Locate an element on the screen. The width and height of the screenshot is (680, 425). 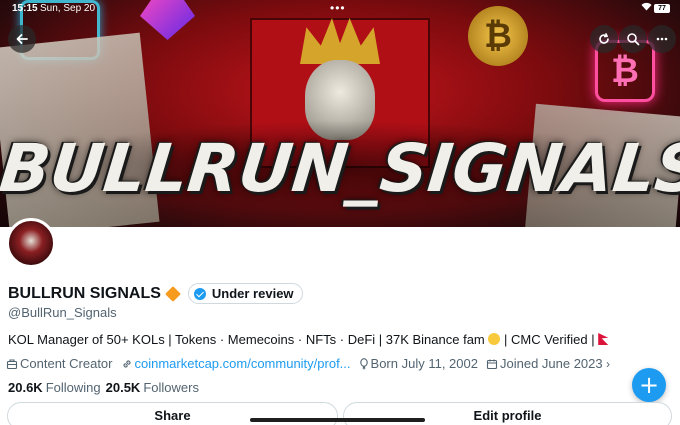
following-count: 20.6K is located at coordinates (25, 387).